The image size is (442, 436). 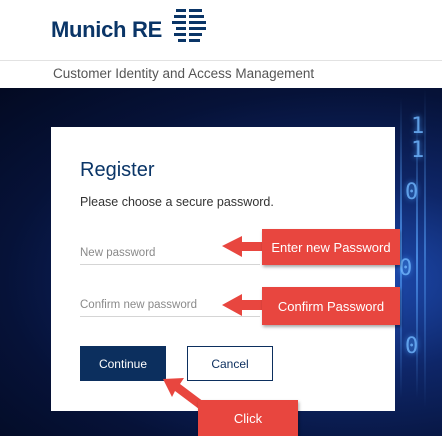 What do you see at coordinates (189, 25) in the screenshot?
I see `munich-re-logo-icon` at bounding box center [189, 25].